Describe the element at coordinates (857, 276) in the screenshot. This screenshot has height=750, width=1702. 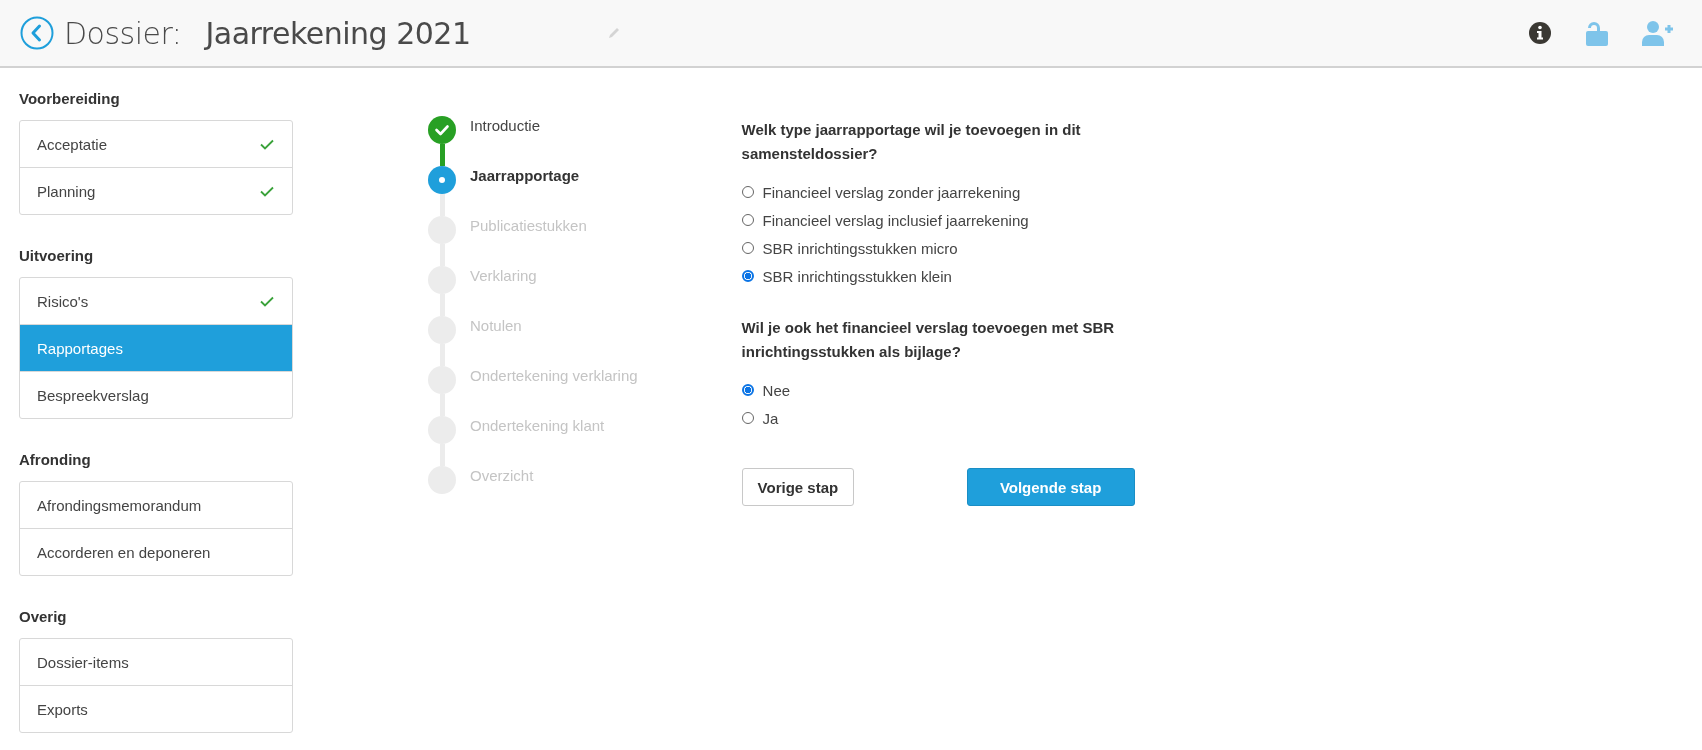
I see `option-label: SBR inrichtingsstukken klein` at that location.